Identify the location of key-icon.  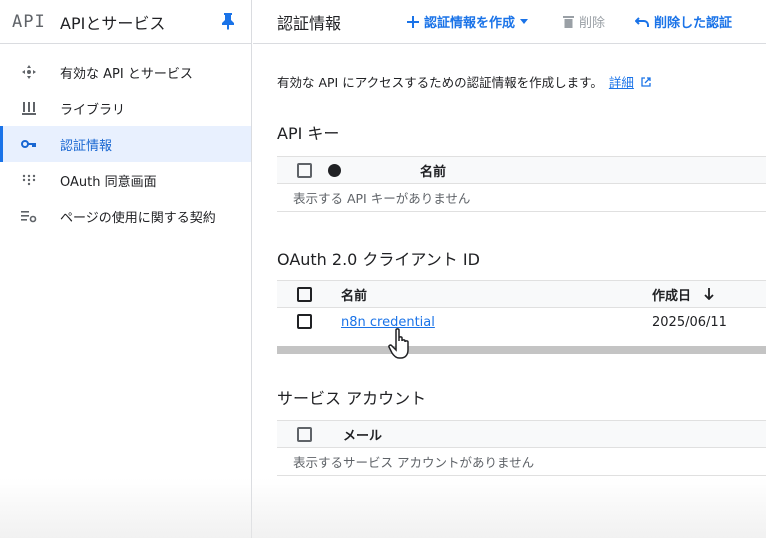
(29, 144).